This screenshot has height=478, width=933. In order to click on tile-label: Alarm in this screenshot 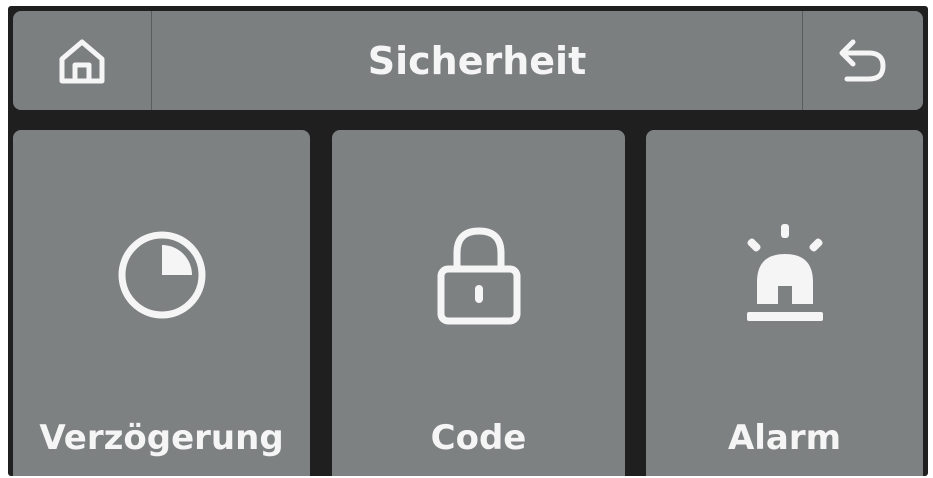, I will do `click(784, 438)`.